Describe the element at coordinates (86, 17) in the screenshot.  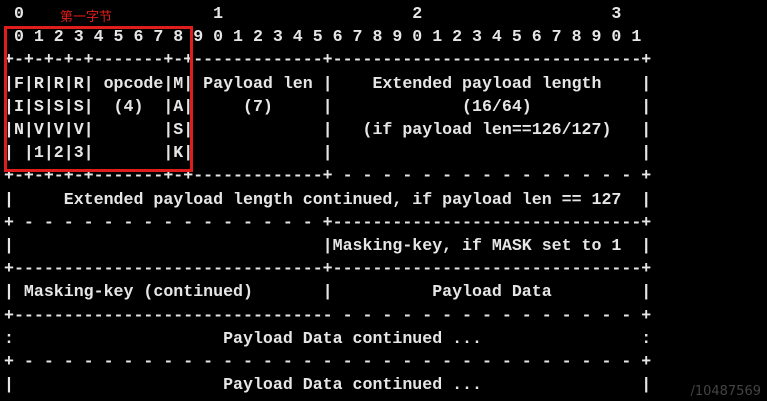
I see `first-byte-label: 第一字节` at that location.